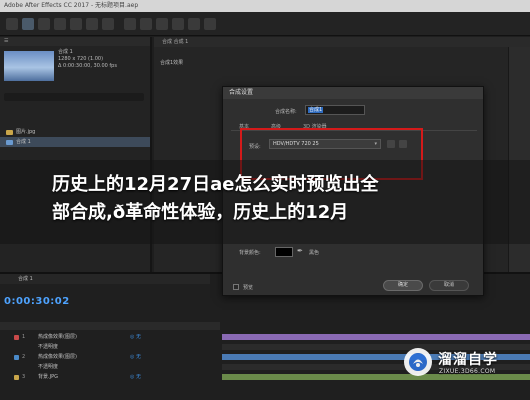  Describe the element at coordinates (24, 377) in the screenshot. I see `layer-number: 3` at that location.